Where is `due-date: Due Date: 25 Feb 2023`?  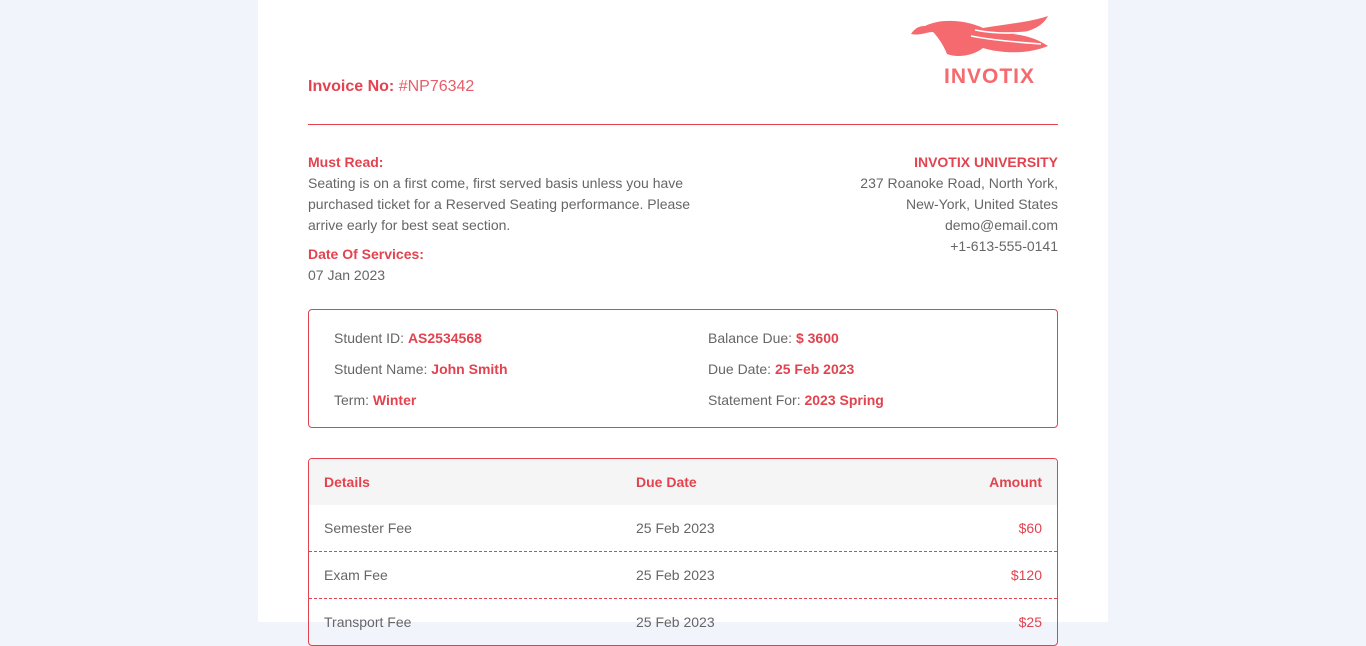
due-date: Due Date: 25 Feb 2023 is located at coordinates (781, 369).